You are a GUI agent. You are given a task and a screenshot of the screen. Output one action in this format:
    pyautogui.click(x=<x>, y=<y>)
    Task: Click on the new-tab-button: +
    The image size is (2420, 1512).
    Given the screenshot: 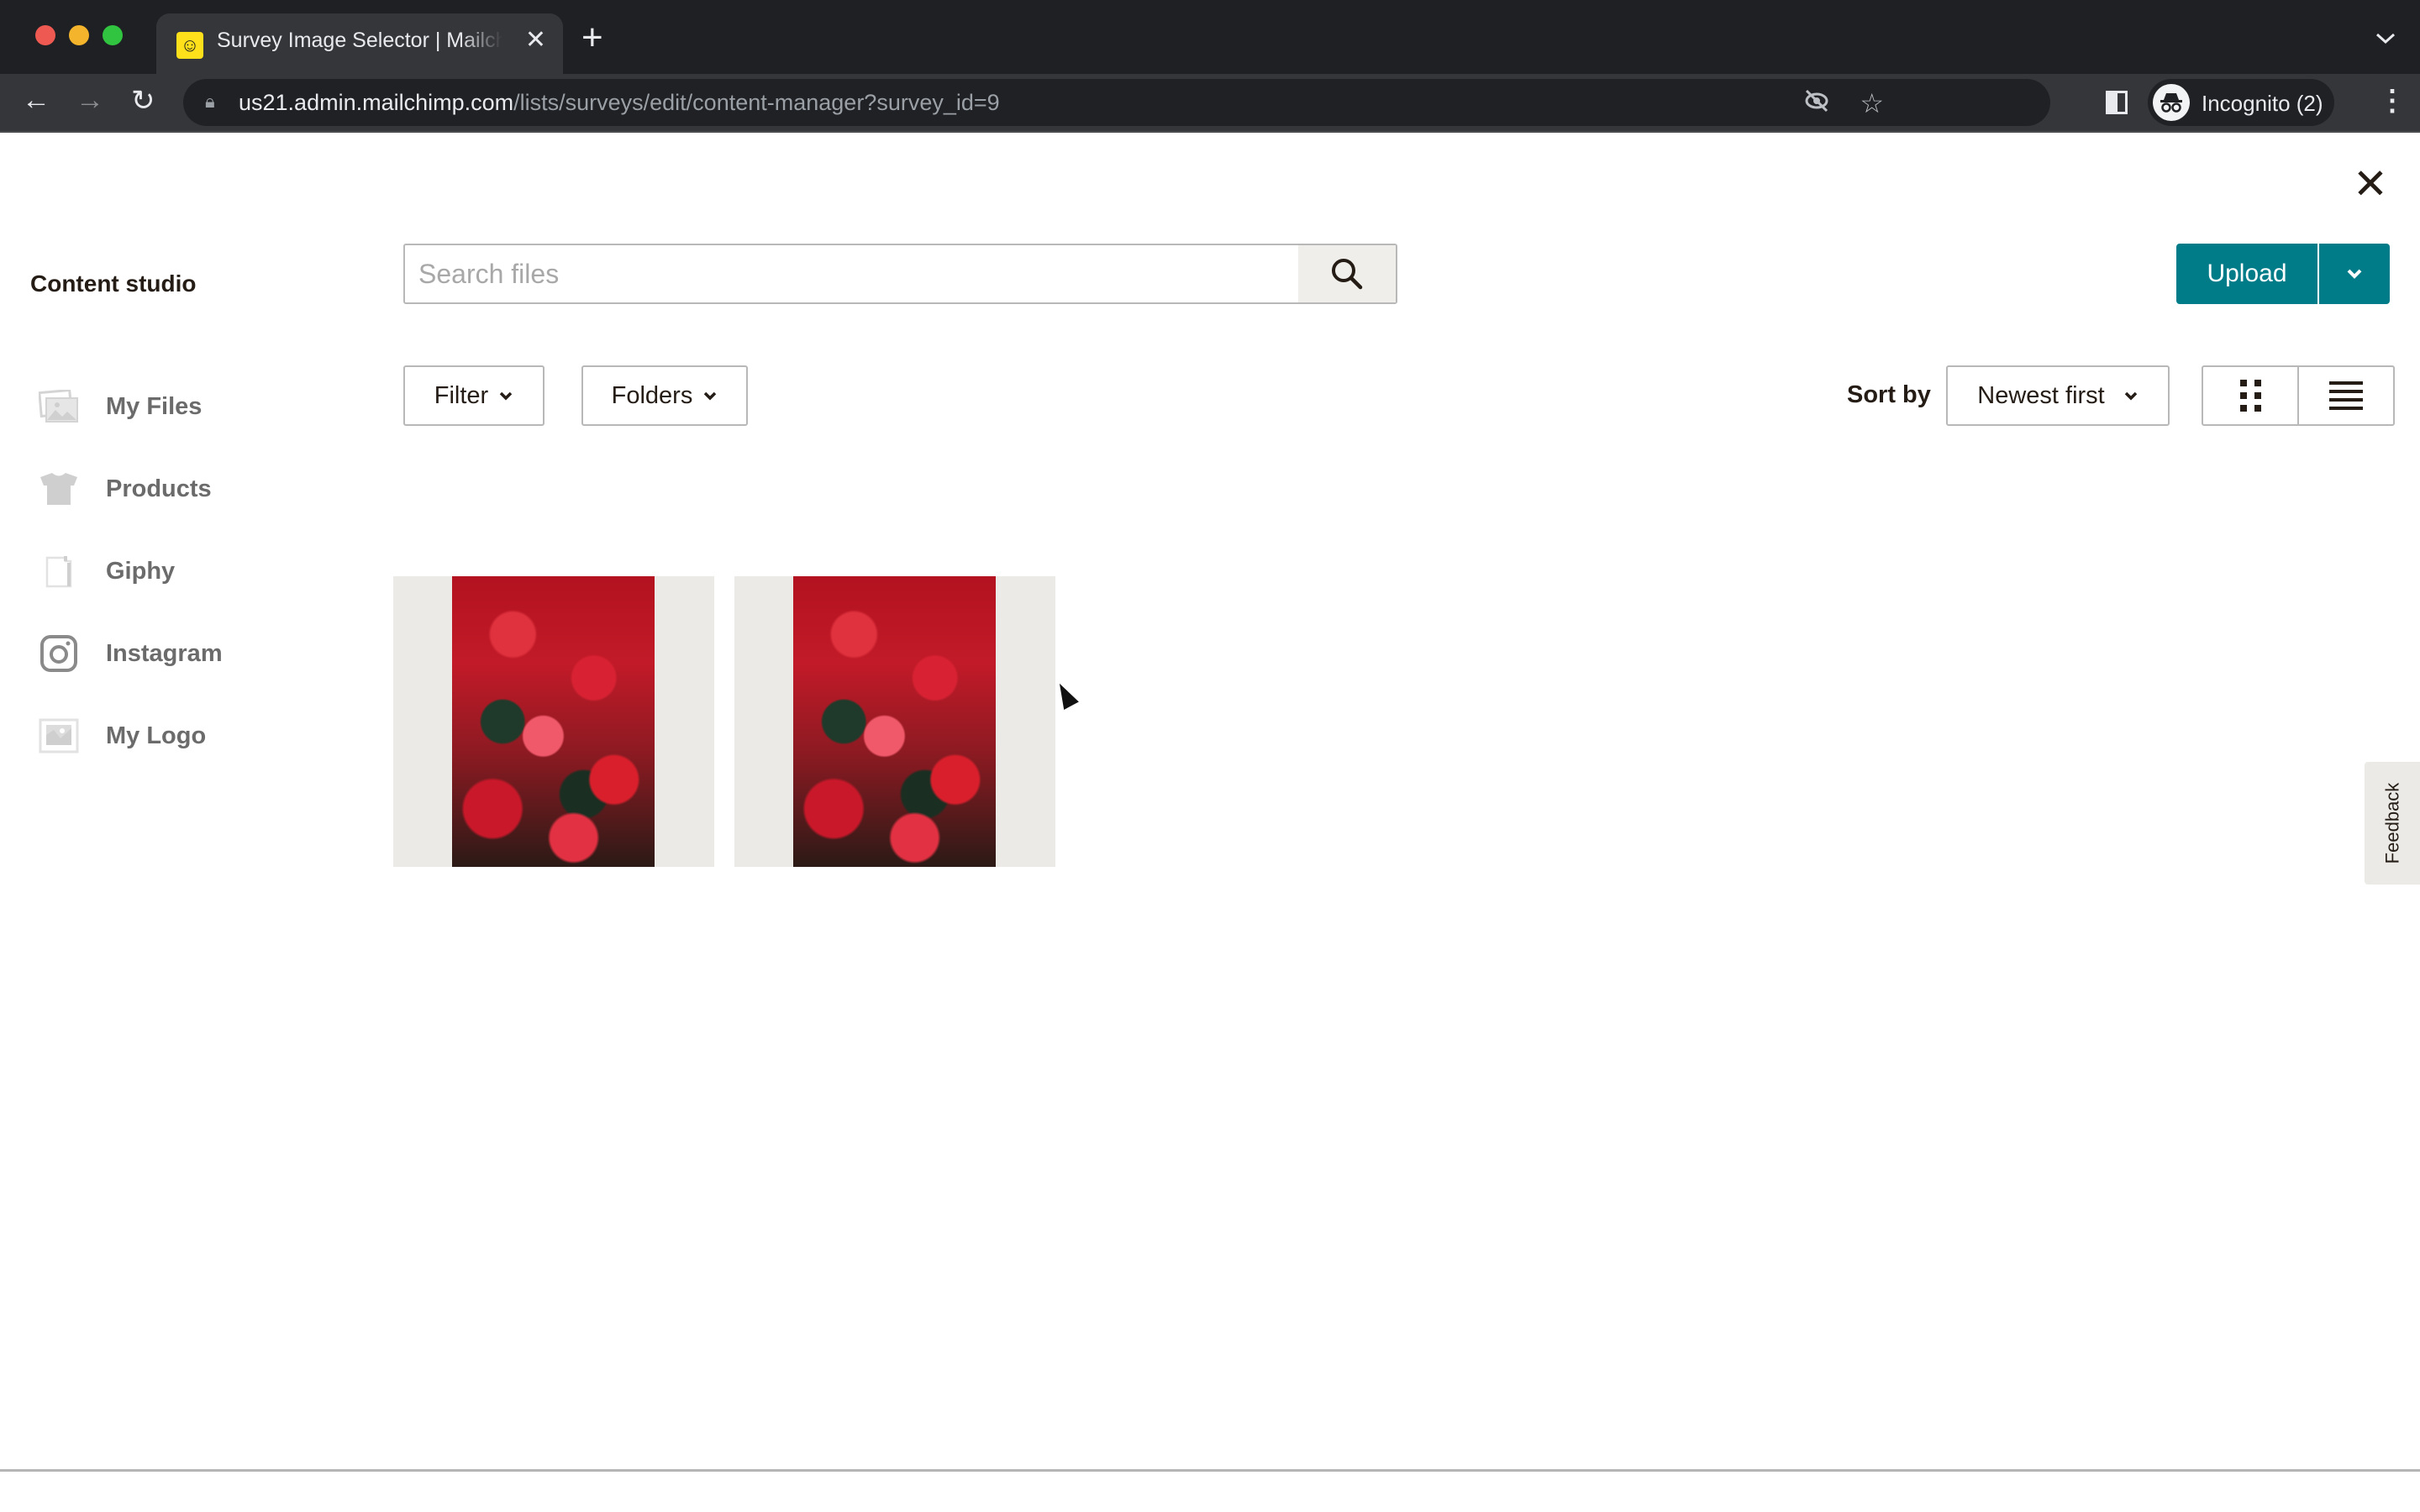 What is the action you would take?
    pyautogui.click(x=592, y=38)
    